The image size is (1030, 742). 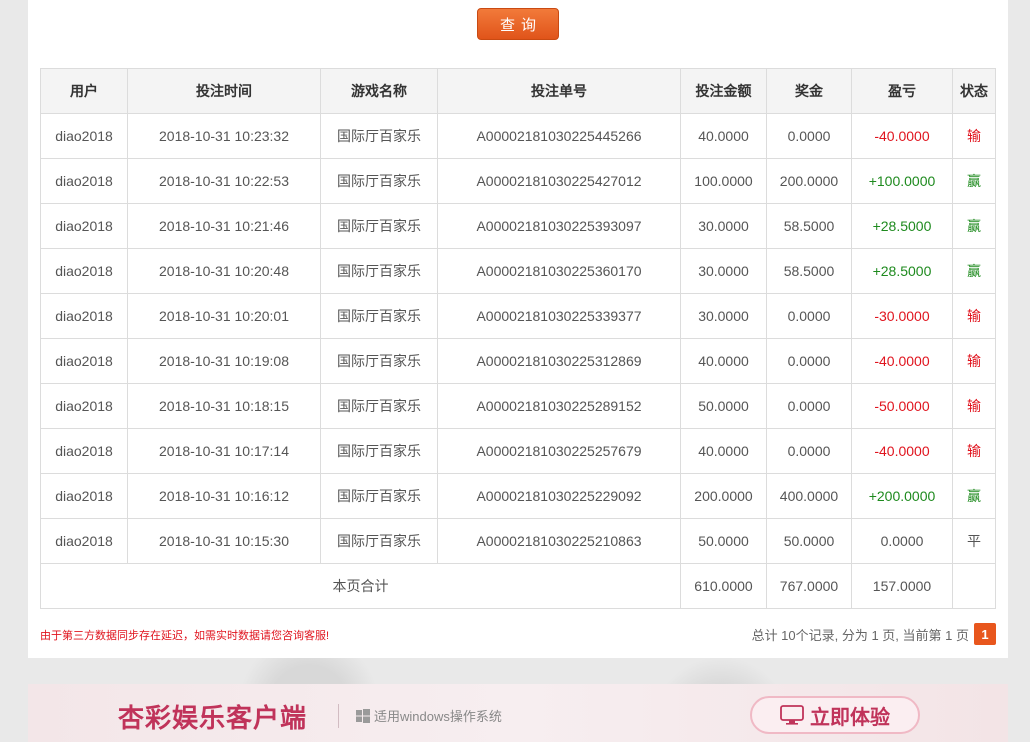 I want to click on total-bonus: 767.0000, so click(x=809, y=586).